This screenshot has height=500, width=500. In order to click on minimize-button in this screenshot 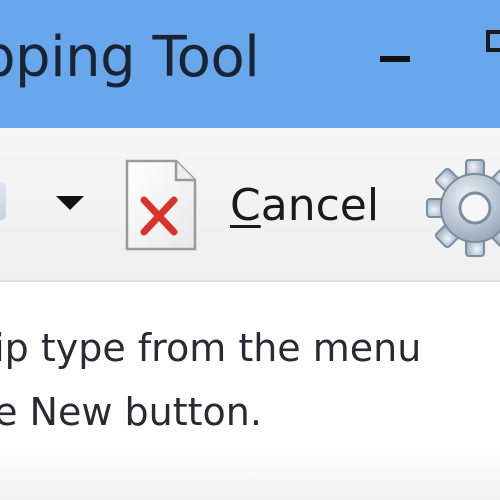, I will do `click(396, 59)`.